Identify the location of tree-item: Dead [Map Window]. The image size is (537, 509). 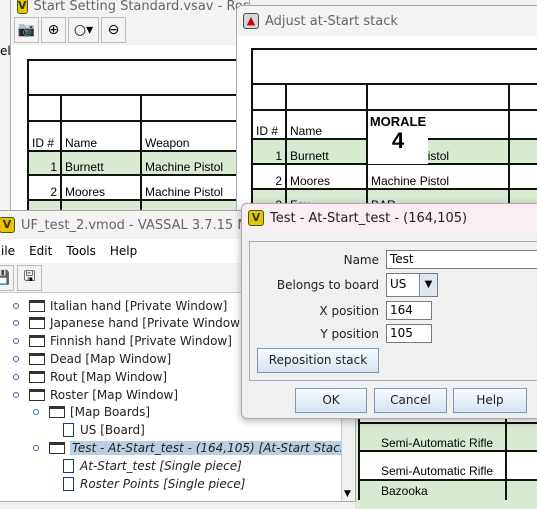
(92, 358).